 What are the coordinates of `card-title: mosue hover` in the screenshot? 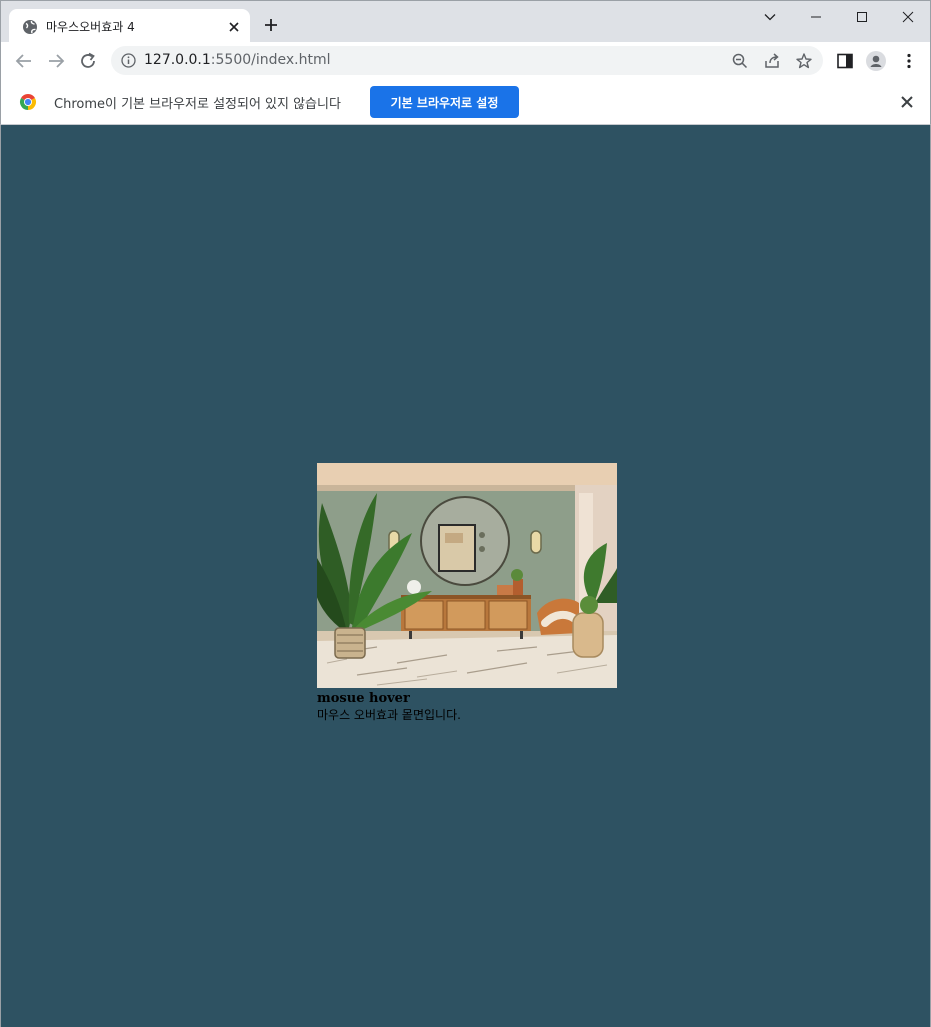 It's located at (363, 698).